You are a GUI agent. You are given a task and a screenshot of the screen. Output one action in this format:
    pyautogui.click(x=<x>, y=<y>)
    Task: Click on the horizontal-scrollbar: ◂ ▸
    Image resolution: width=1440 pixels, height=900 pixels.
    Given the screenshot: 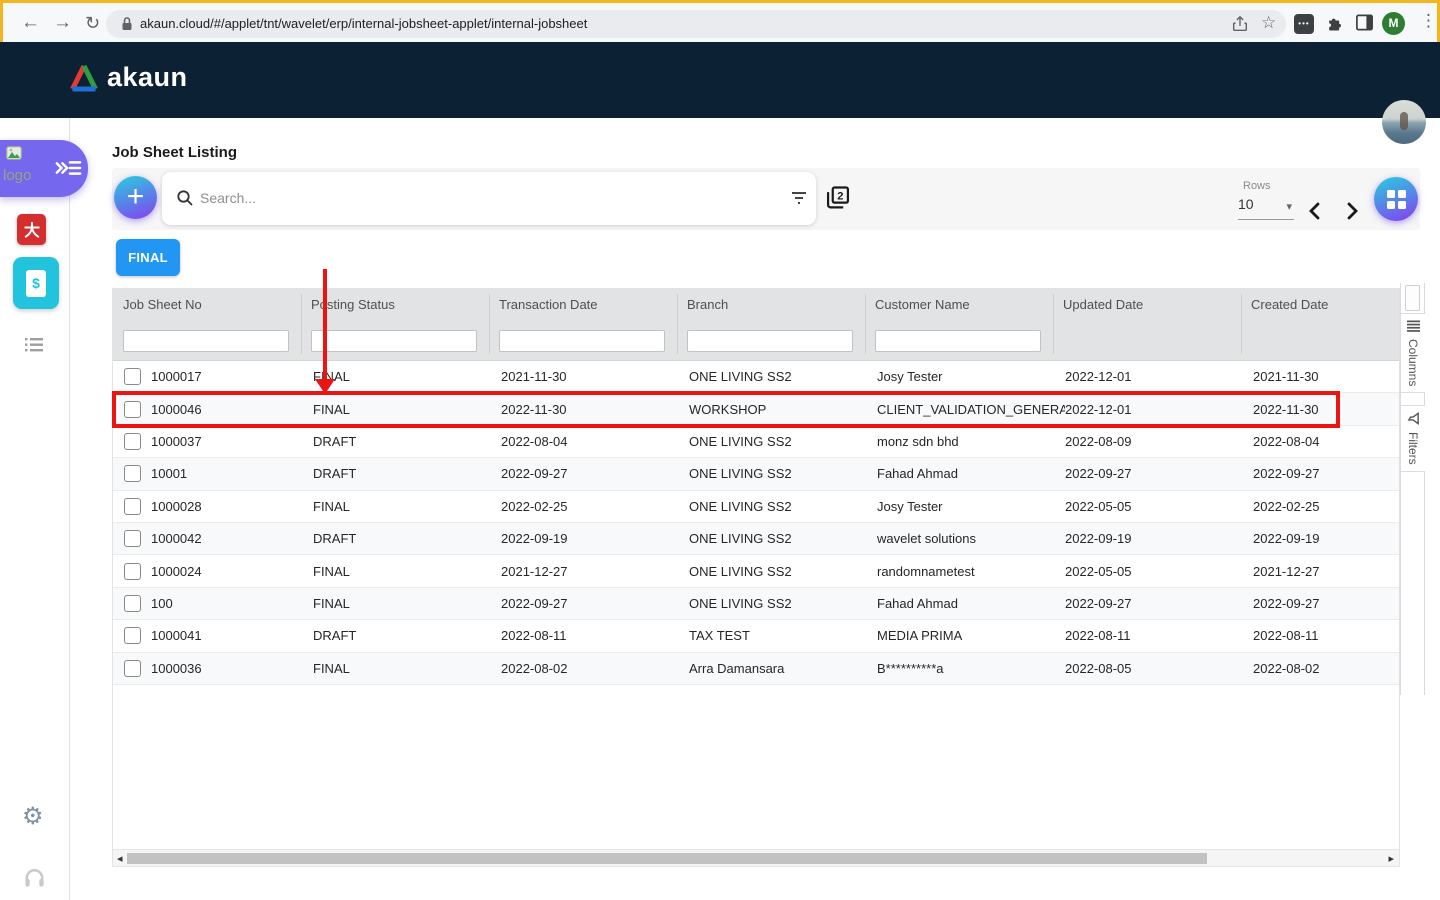 What is the action you would take?
    pyautogui.click(x=756, y=858)
    